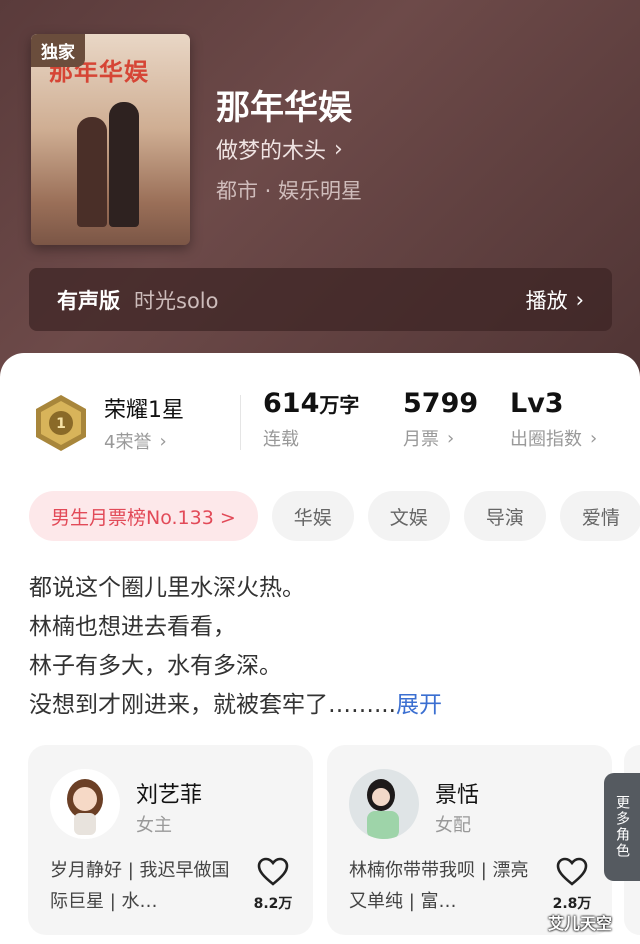  I want to click on play-label: 播放, so click(546, 300).